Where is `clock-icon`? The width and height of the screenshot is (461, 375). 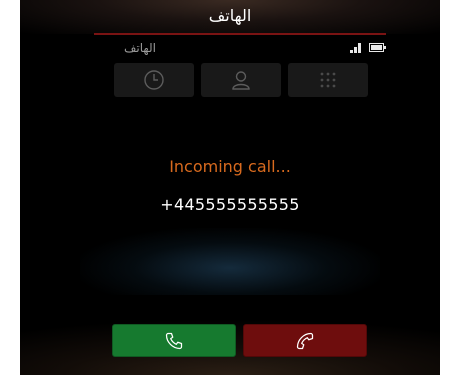
clock-icon is located at coordinates (154, 80).